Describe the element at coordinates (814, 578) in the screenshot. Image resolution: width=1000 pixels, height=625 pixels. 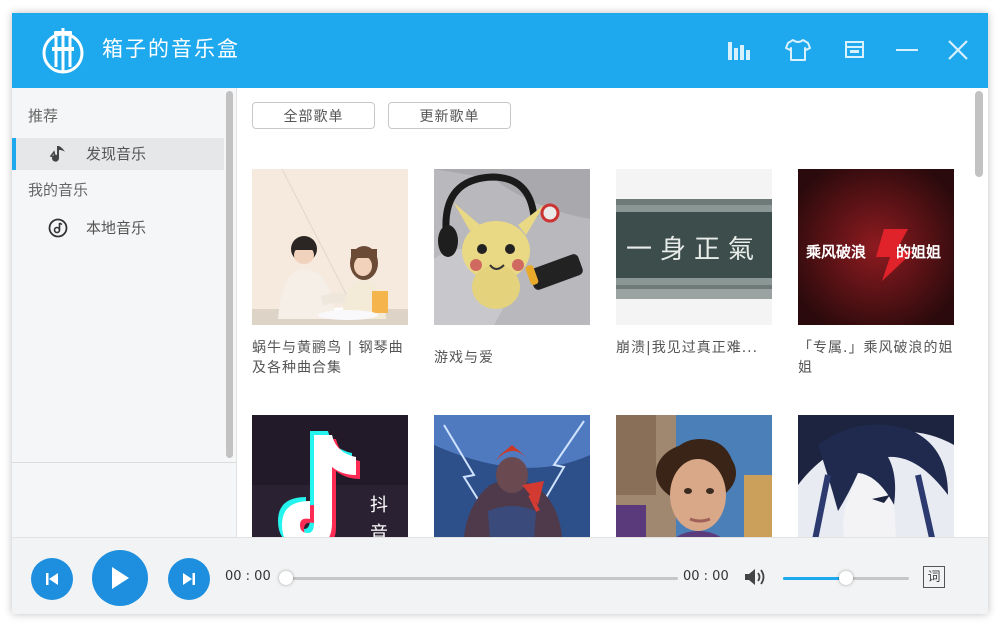
I see `volume-fill` at that location.